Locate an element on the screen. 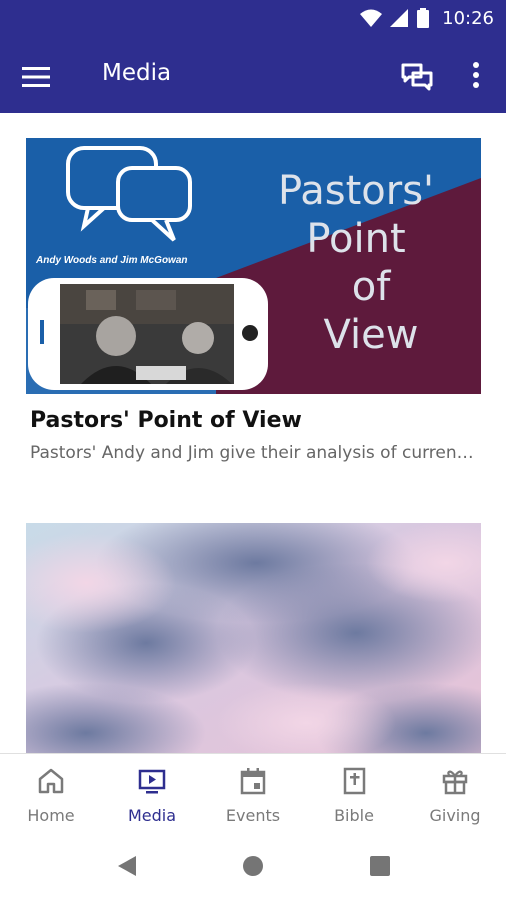 Image resolution: width=506 pixels, height=900 pixels. nav-label-bible: Bible is located at coordinates (354, 815).